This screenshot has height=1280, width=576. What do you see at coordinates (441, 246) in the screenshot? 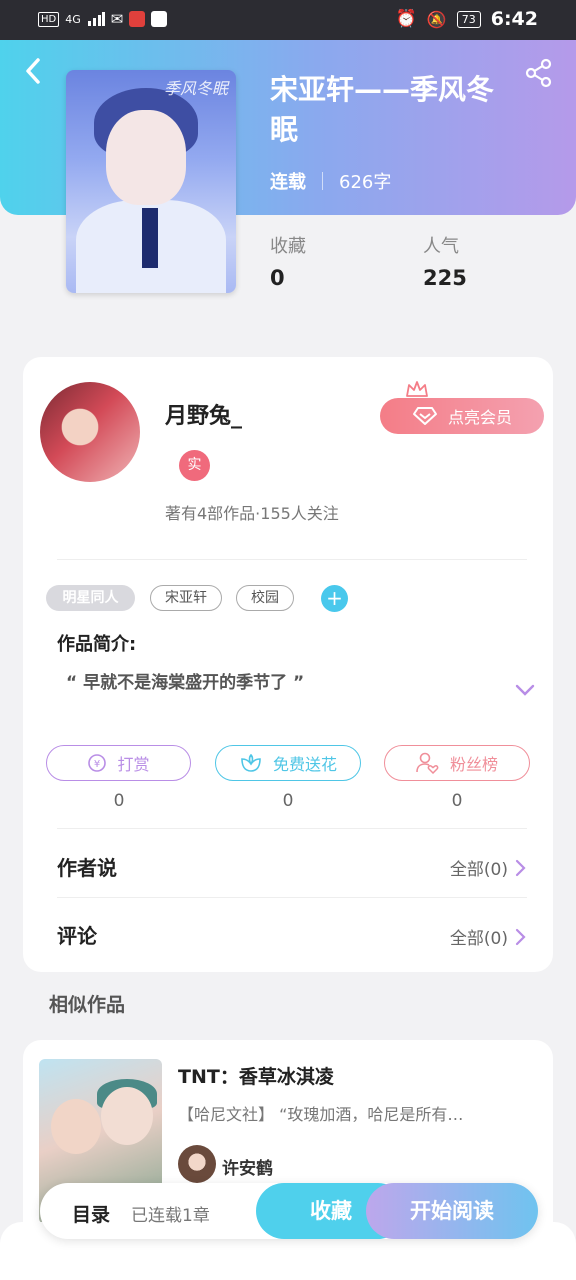
I see `popularity-label: 人气` at bounding box center [441, 246].